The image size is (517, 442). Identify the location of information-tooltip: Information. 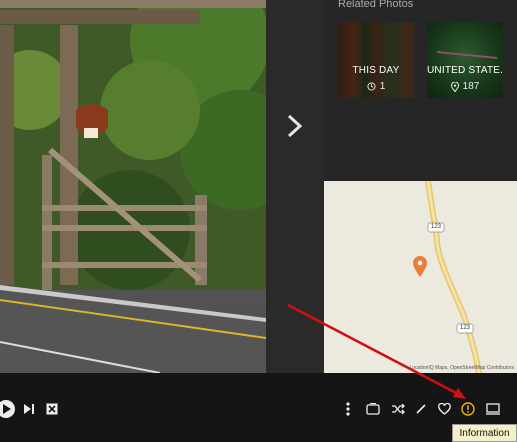
(484, 433).